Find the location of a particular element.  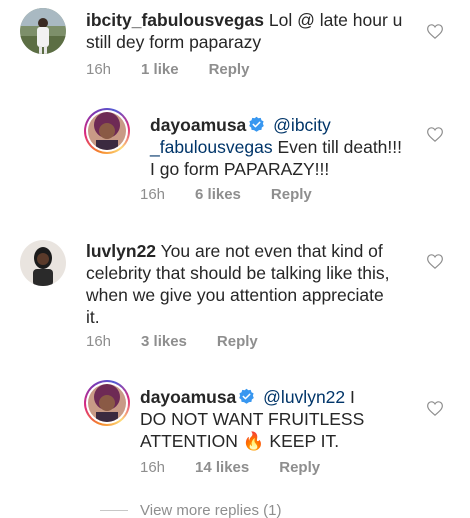

comment-body-line: Lol @ late hour u is located at coordinates (335, 20).